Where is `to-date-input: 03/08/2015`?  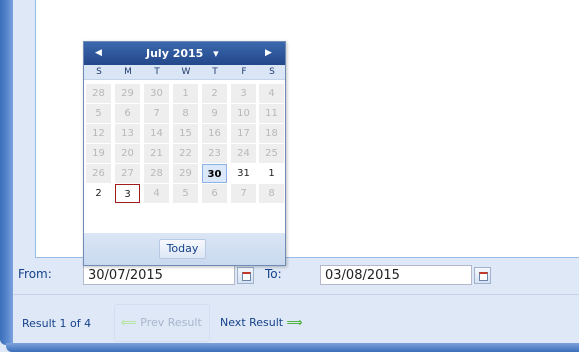
to-date-input: 03/08/2015 is located at coordinates (396, 275).